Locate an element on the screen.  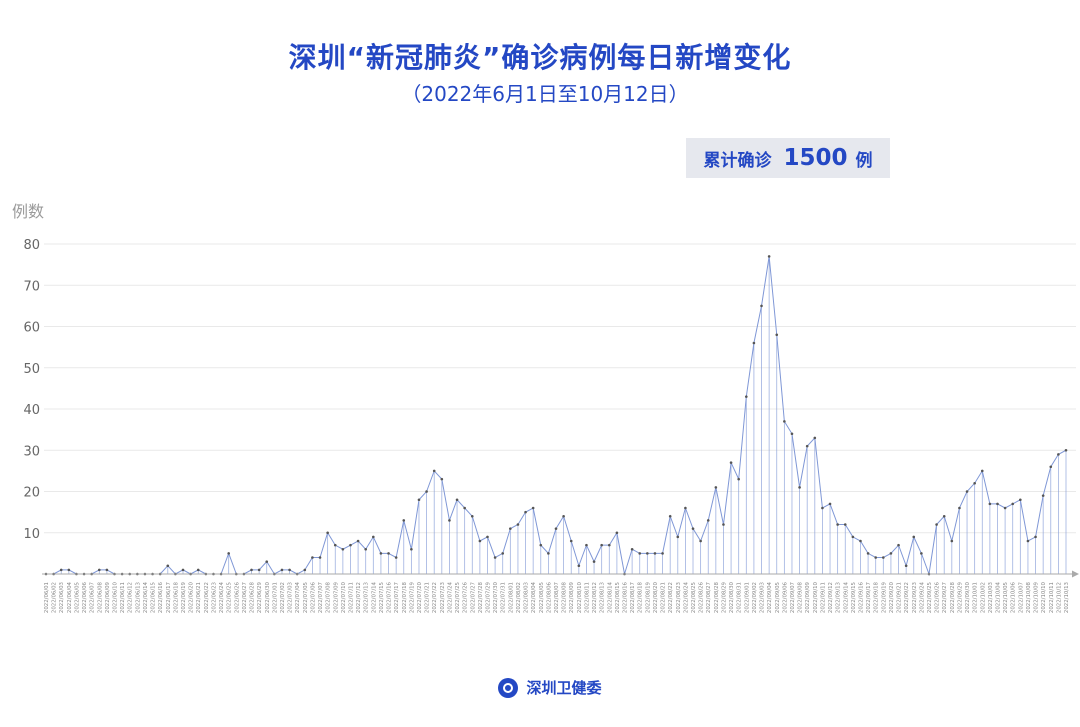
y-tick-label: 50 is located at coordinates (31, 369).